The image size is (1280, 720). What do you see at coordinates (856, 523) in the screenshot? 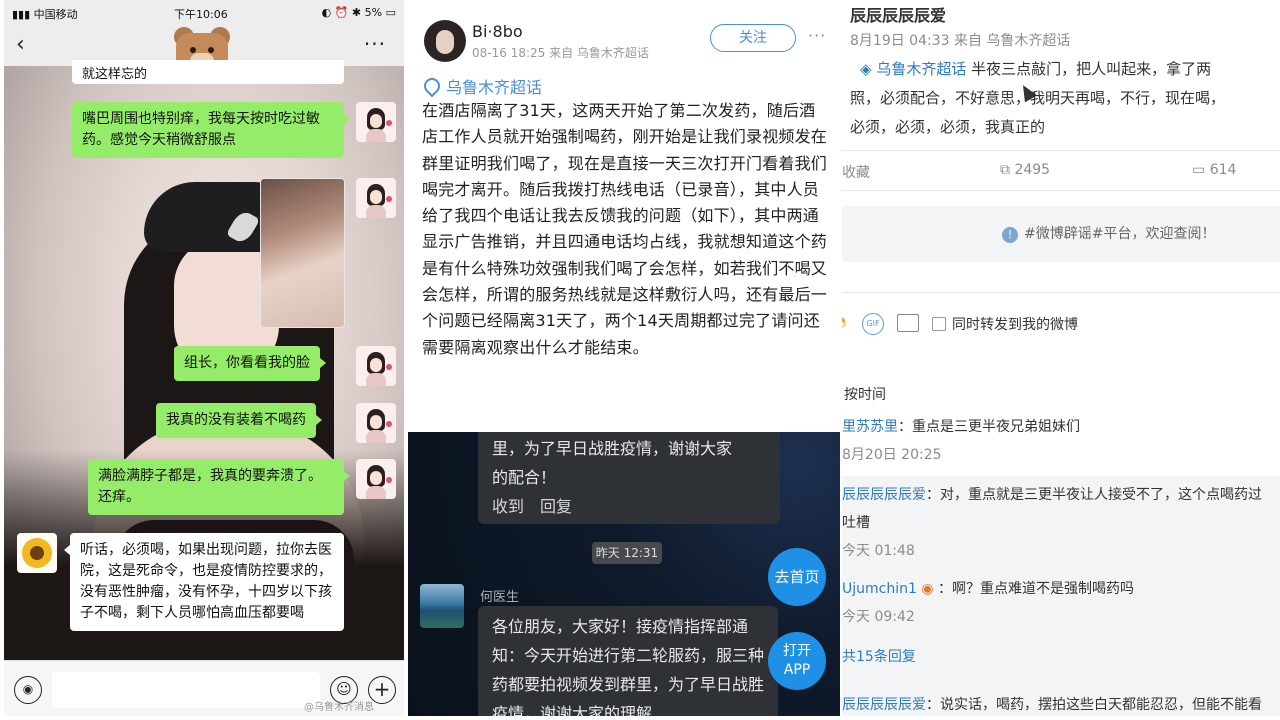
I see `comment-2-cont: 吐槽` at bounding box center [856, 523].